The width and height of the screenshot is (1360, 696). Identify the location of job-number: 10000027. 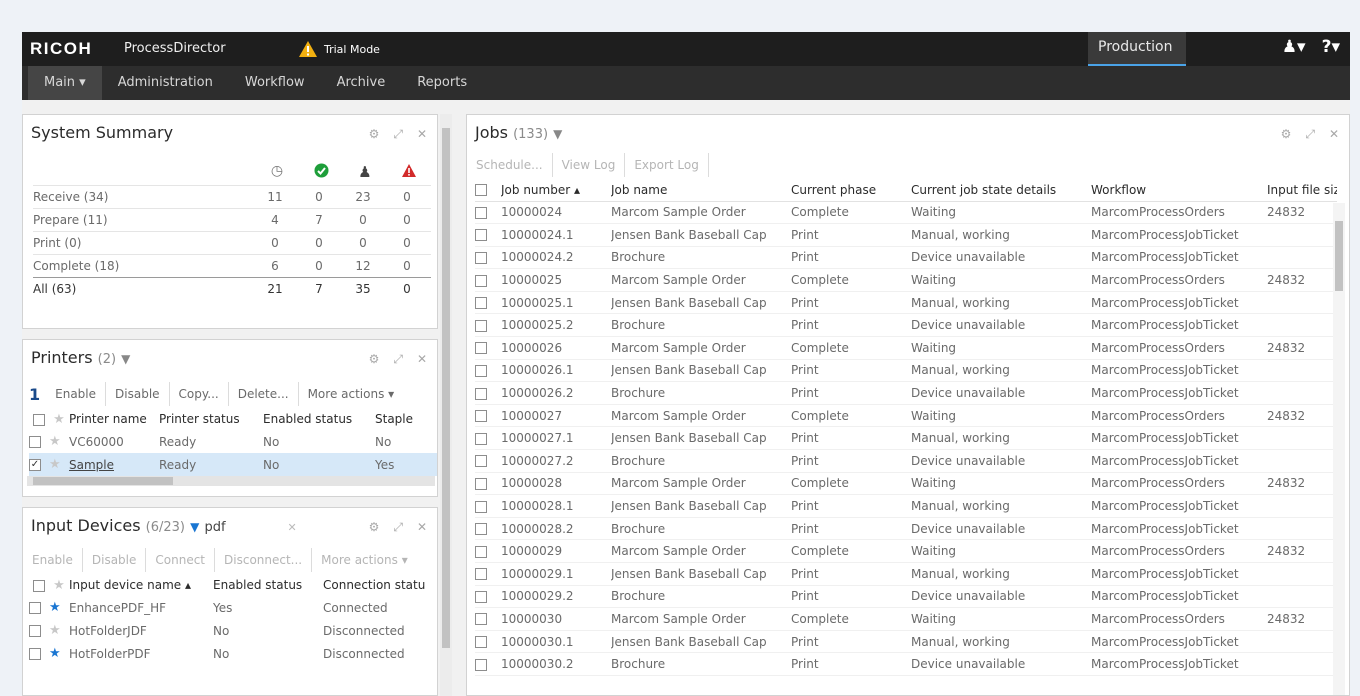
(556, 415).